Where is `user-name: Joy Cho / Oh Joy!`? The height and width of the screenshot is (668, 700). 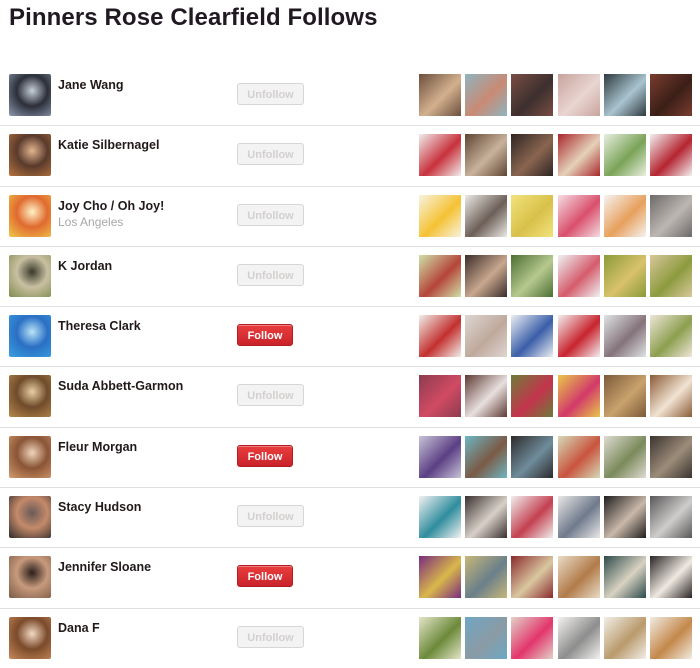 user-name: Joy Cho / Oh Joy! is located at coordinates (111, 206).